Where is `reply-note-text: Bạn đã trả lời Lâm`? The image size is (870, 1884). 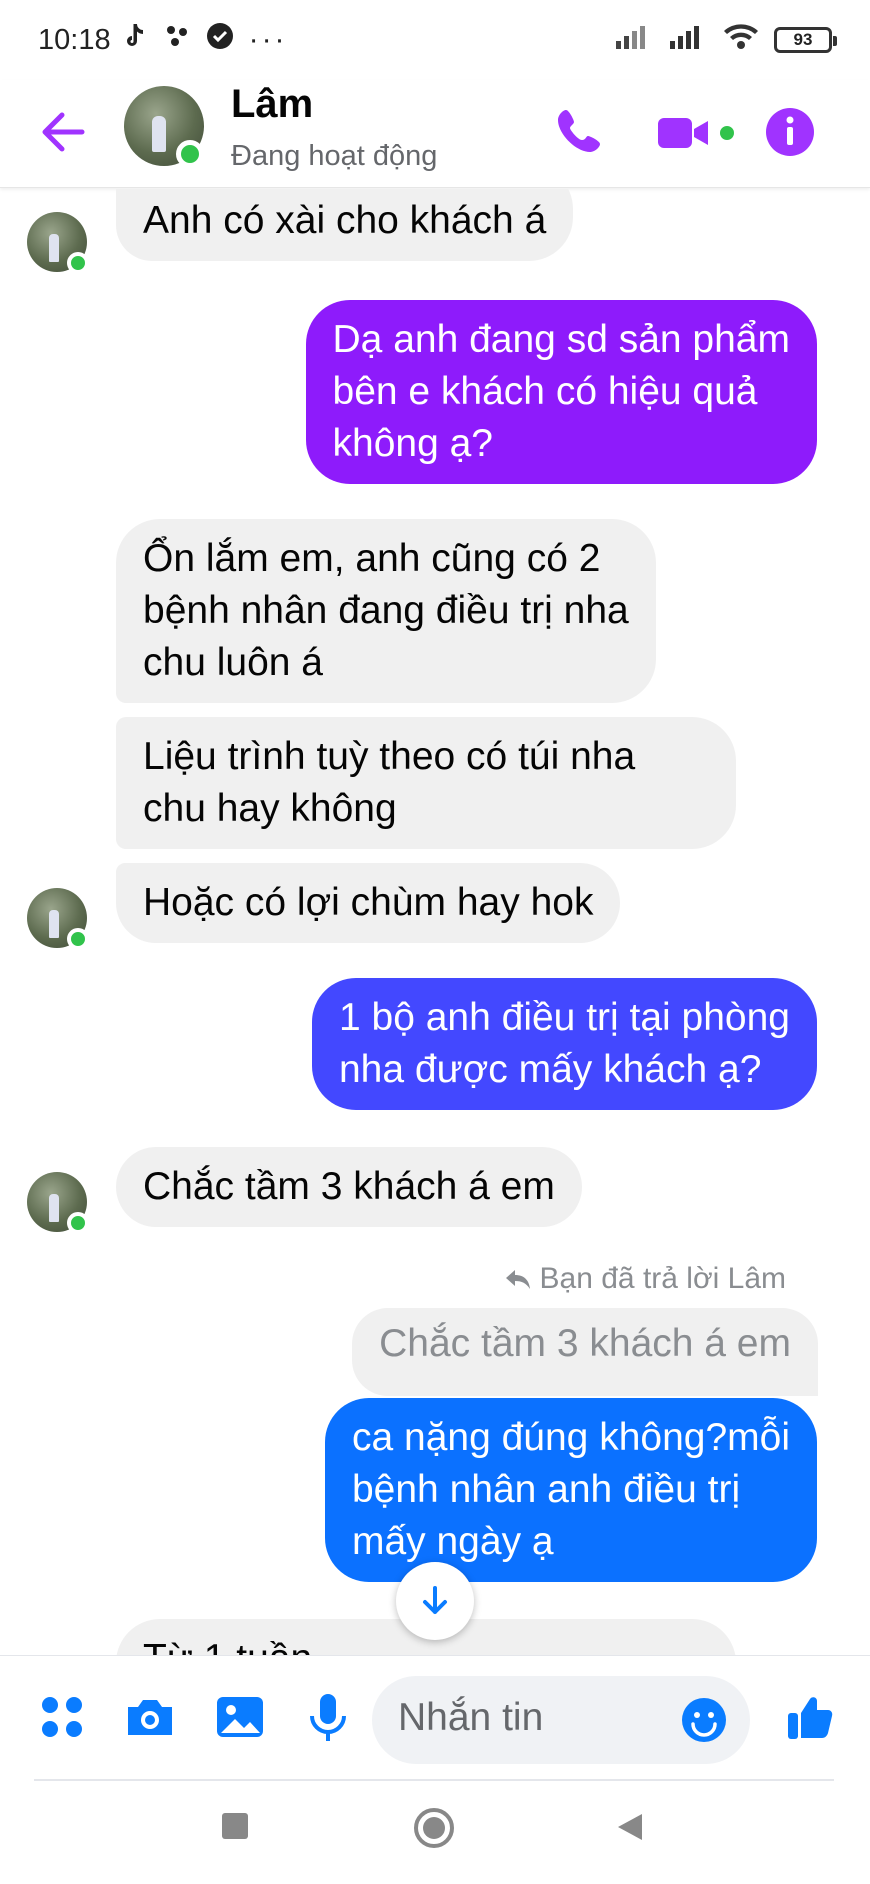 reply-note-text: Bạn đã trả lời Lâm is located at coordinates (662, 1278).